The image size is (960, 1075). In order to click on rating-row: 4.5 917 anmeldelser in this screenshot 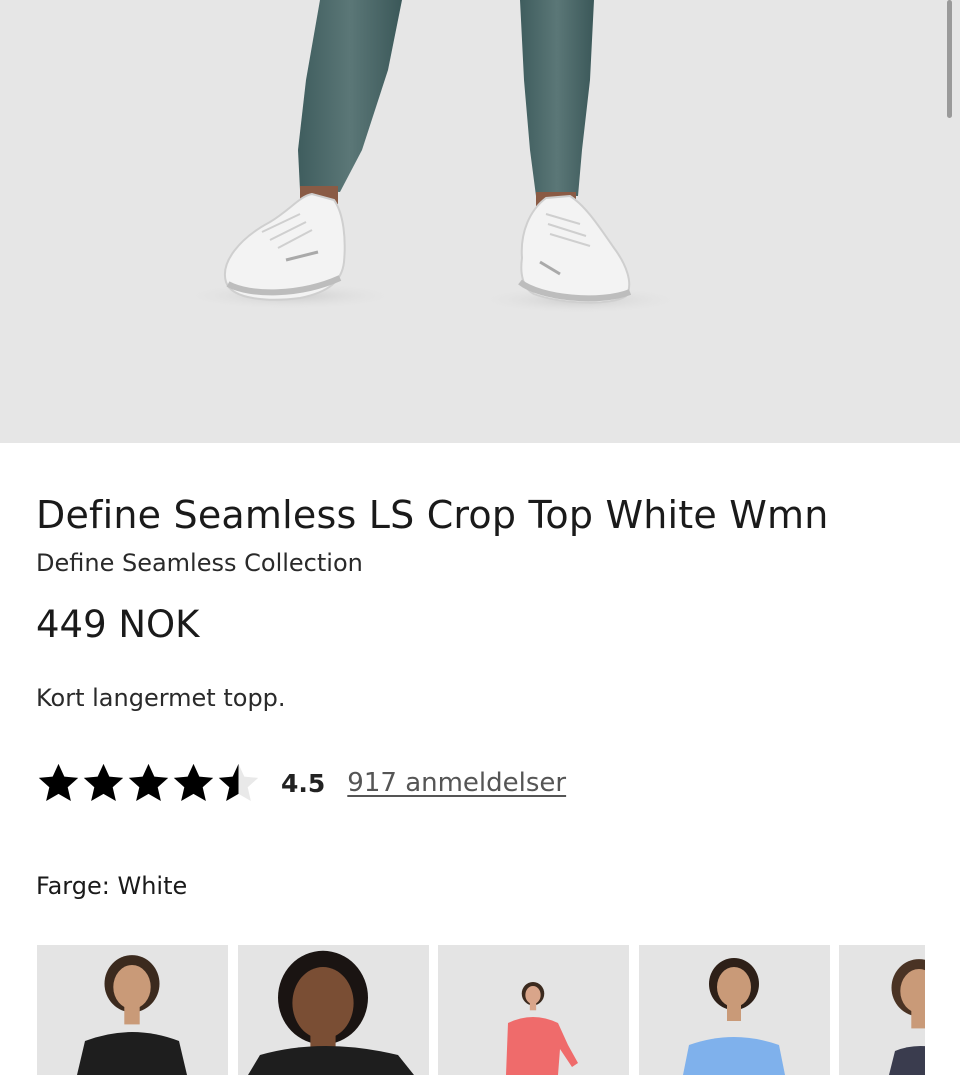, I will do `click(301, 783)`.